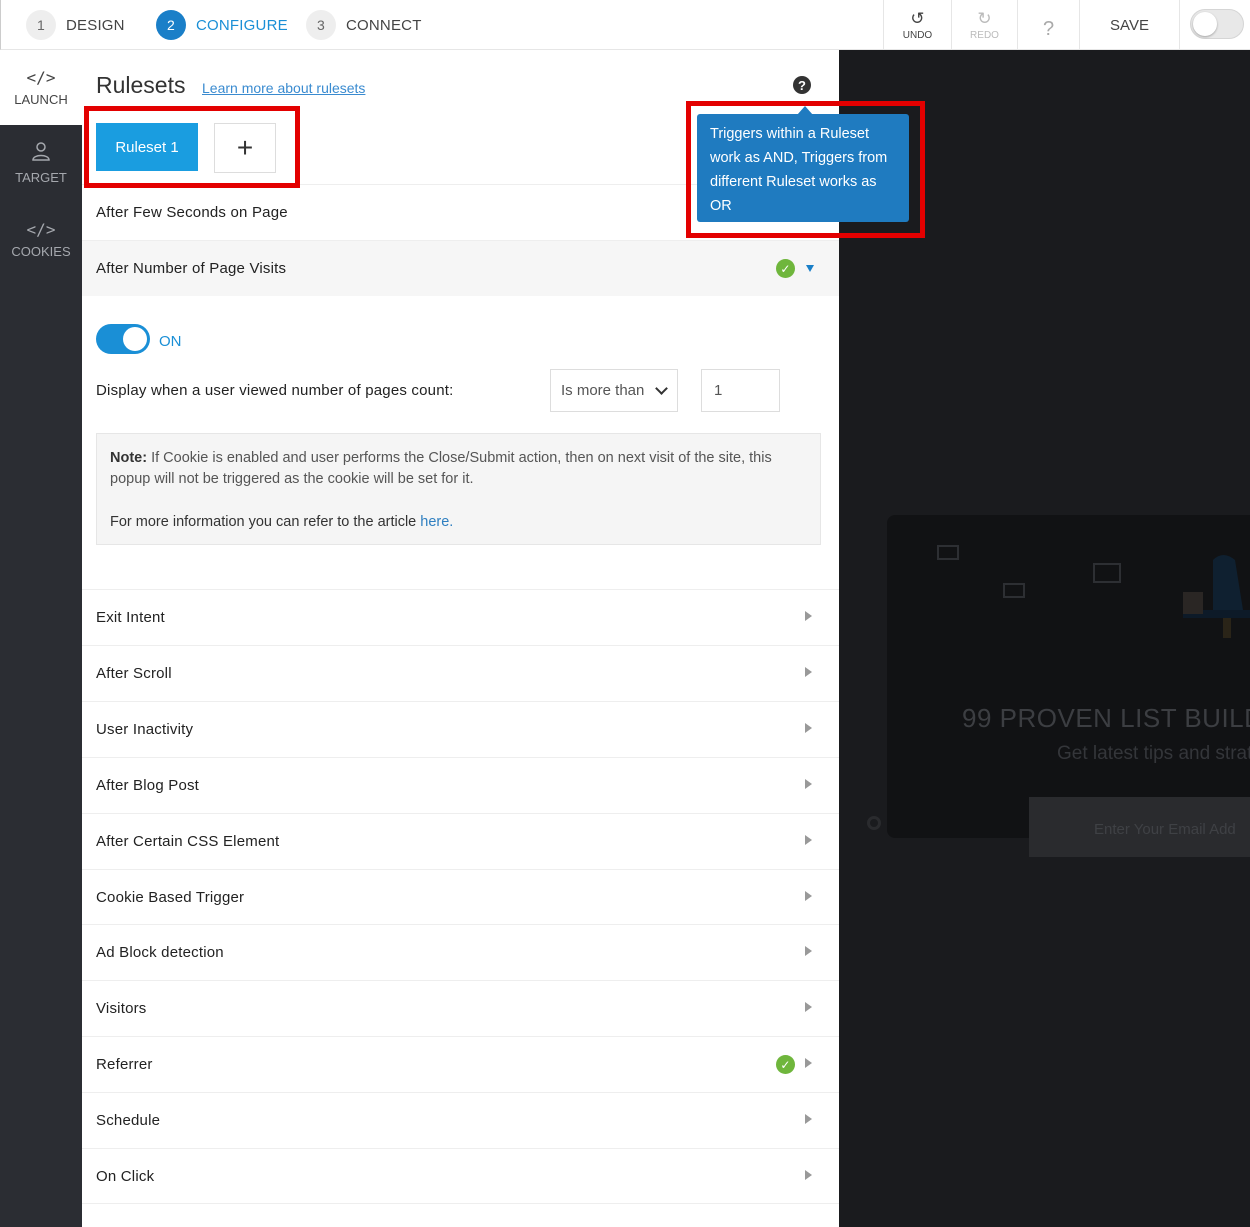 The image size is (1250, 1227). Describe the element at coordinates (321, 25) in the screenshot. I see `step-number: 3` at that location.